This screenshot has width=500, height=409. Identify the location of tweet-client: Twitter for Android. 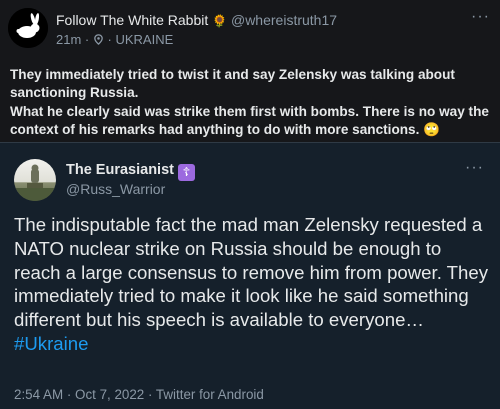
(210, 394).